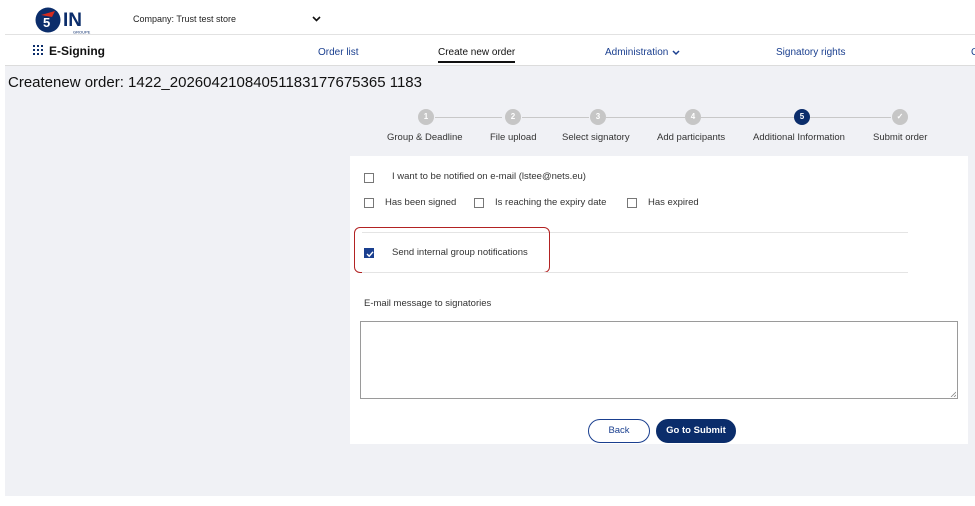  What do you see at coordinates (619, 431) in the screenshot?
I see `back-button: Back` at bounding box center [619, 431].